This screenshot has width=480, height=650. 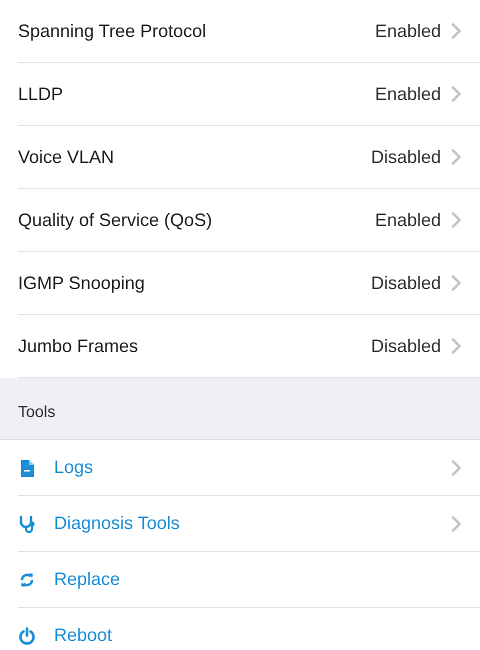 What do you see at coordinates (67, 157) in the screenshot?
I see `setting-label: Voice VLAN` at bounding box center [67, 157].